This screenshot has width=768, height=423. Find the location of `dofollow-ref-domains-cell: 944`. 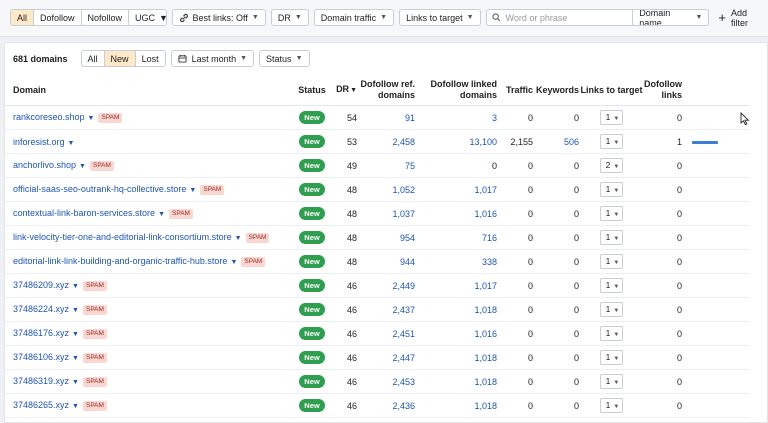

dofollow-ref-domains-cell: 944 is located at coordinates (388, 261).